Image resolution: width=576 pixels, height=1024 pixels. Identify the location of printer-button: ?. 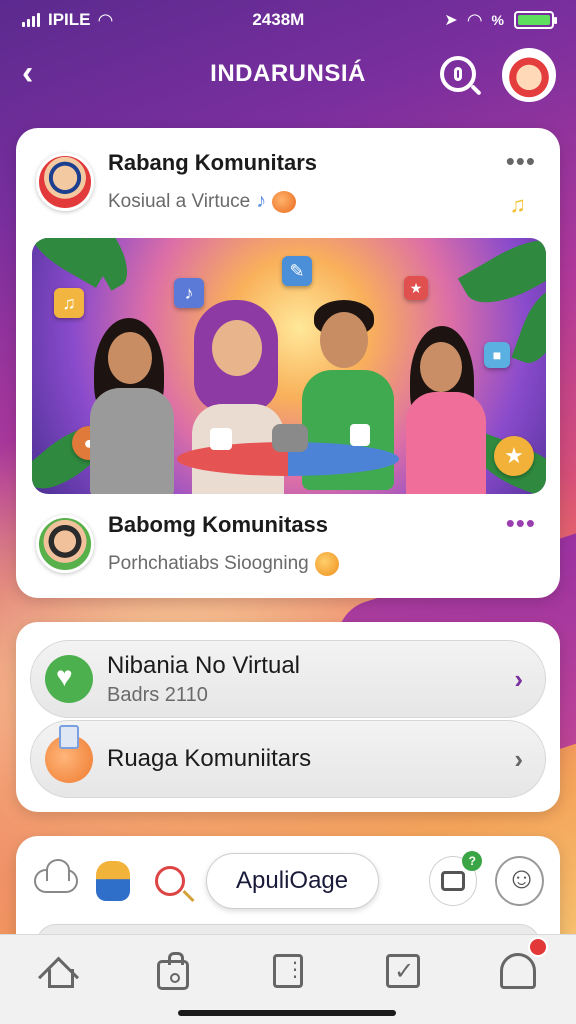
(455, 878).